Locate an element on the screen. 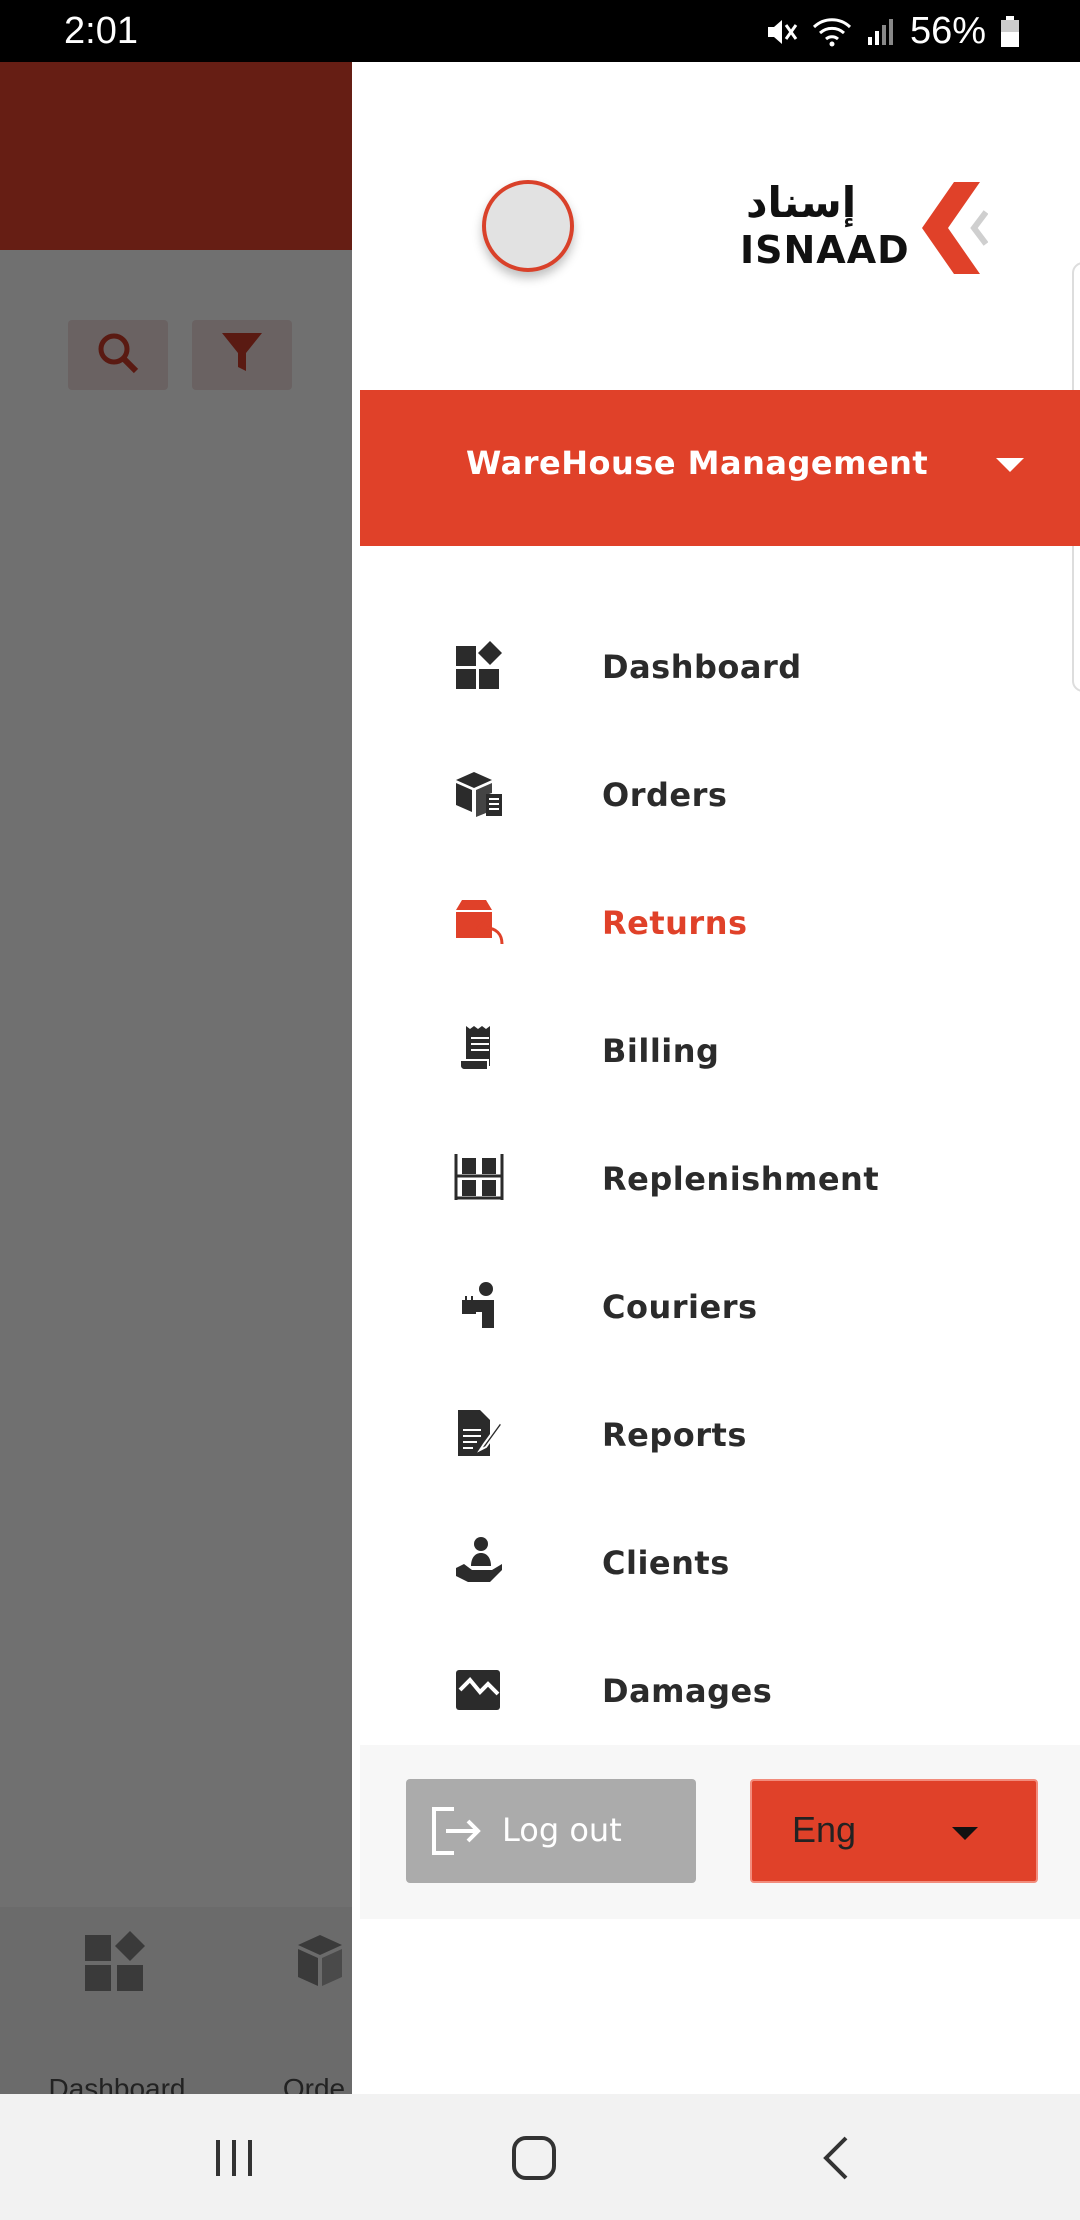 The image size is (1080, 2220). returns-icon is located at coordinates (479, 922).